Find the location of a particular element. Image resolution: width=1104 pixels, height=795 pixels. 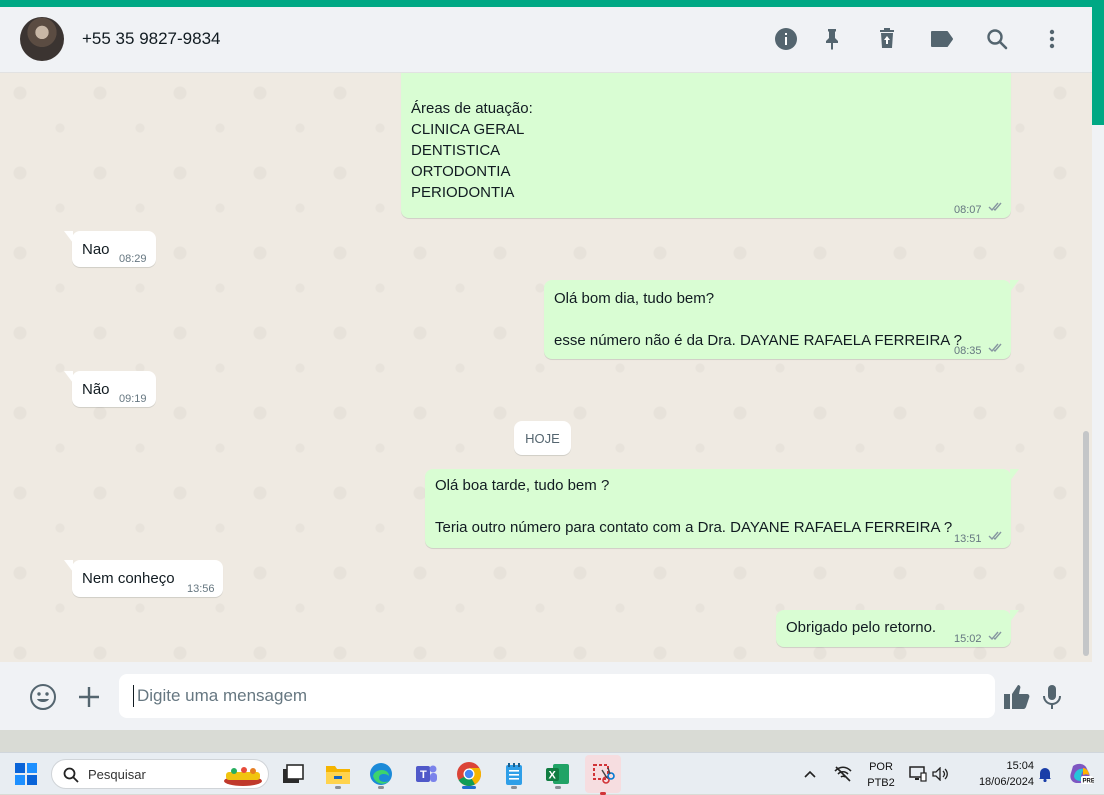

edge-icon is located at coordinates (381, 775).